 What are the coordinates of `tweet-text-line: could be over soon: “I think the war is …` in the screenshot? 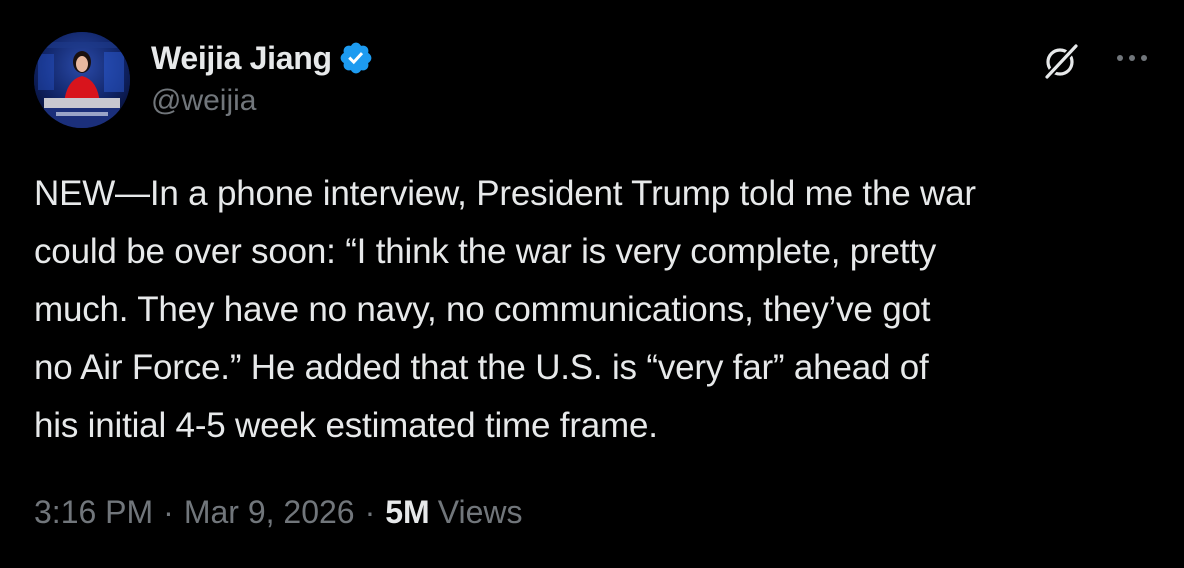 It's located at (485, 251).